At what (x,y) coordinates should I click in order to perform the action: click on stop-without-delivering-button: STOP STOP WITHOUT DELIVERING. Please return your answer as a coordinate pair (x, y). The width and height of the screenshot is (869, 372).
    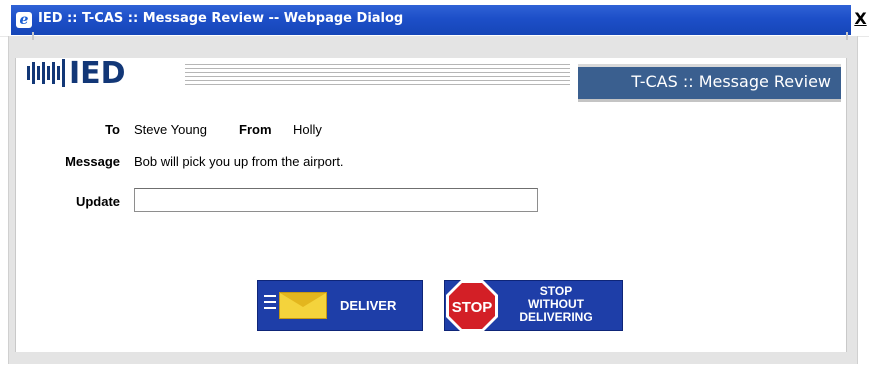
    Looking at the image, I should click on (533, 306).